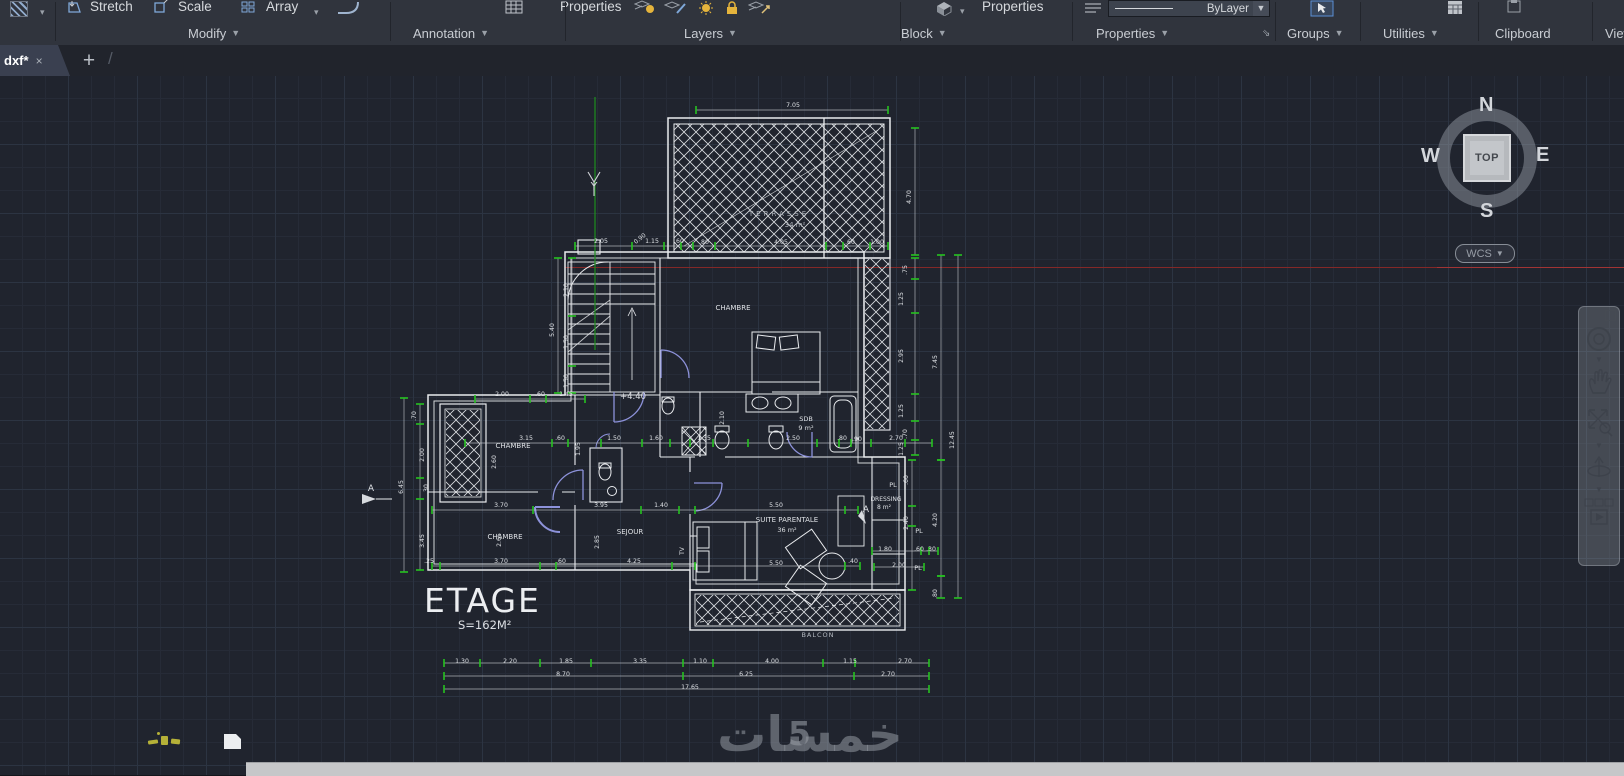 Image resolution: width=1624 pixels, height=776 pixels. What do you see at coordinates (161, 7) in the screenshot?
I see `scale-icon` at bounding box center [161, 7].